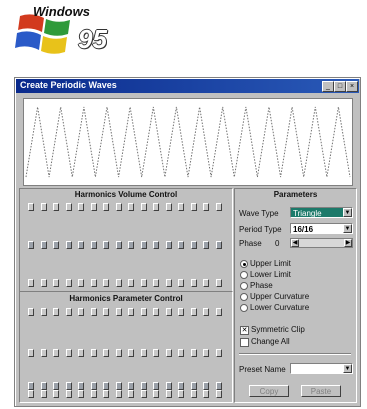 This screenshot has height=409, width=367. I want to click on symmetric-clip-checkbox: ✕, so click(244, 330).